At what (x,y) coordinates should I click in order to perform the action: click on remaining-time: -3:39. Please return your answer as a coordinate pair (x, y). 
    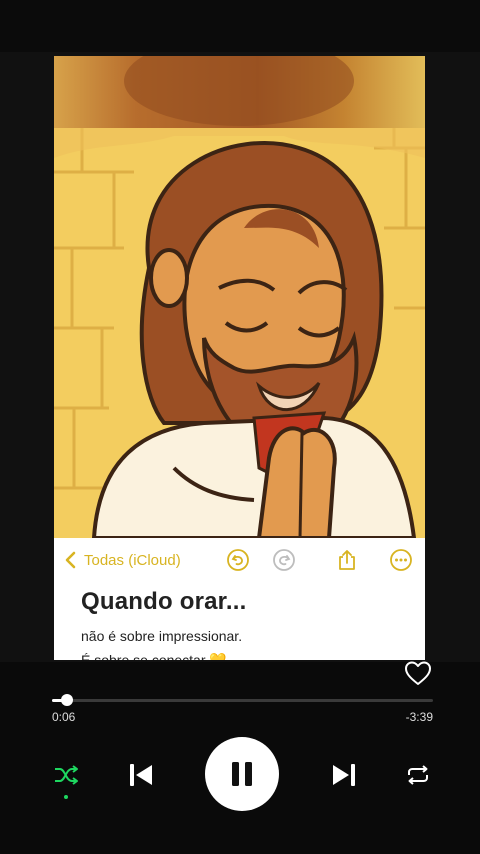
    Looking at the image, I should click on (419, 717).